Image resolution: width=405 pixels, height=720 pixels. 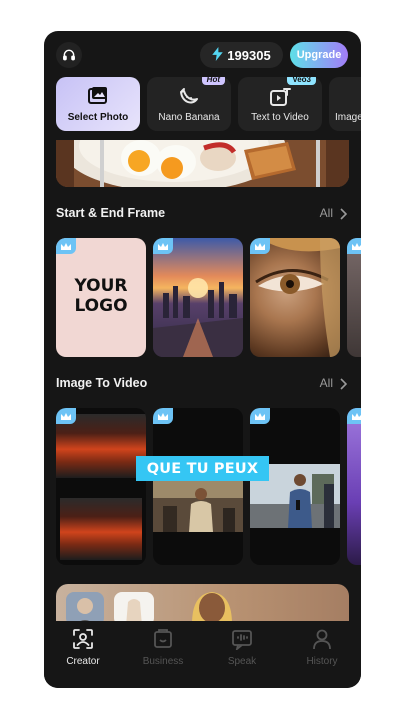 What do you see at coordinates (212, 608) in the screenshot?
I see `promo-portrait` at bounding box center [212, 608].